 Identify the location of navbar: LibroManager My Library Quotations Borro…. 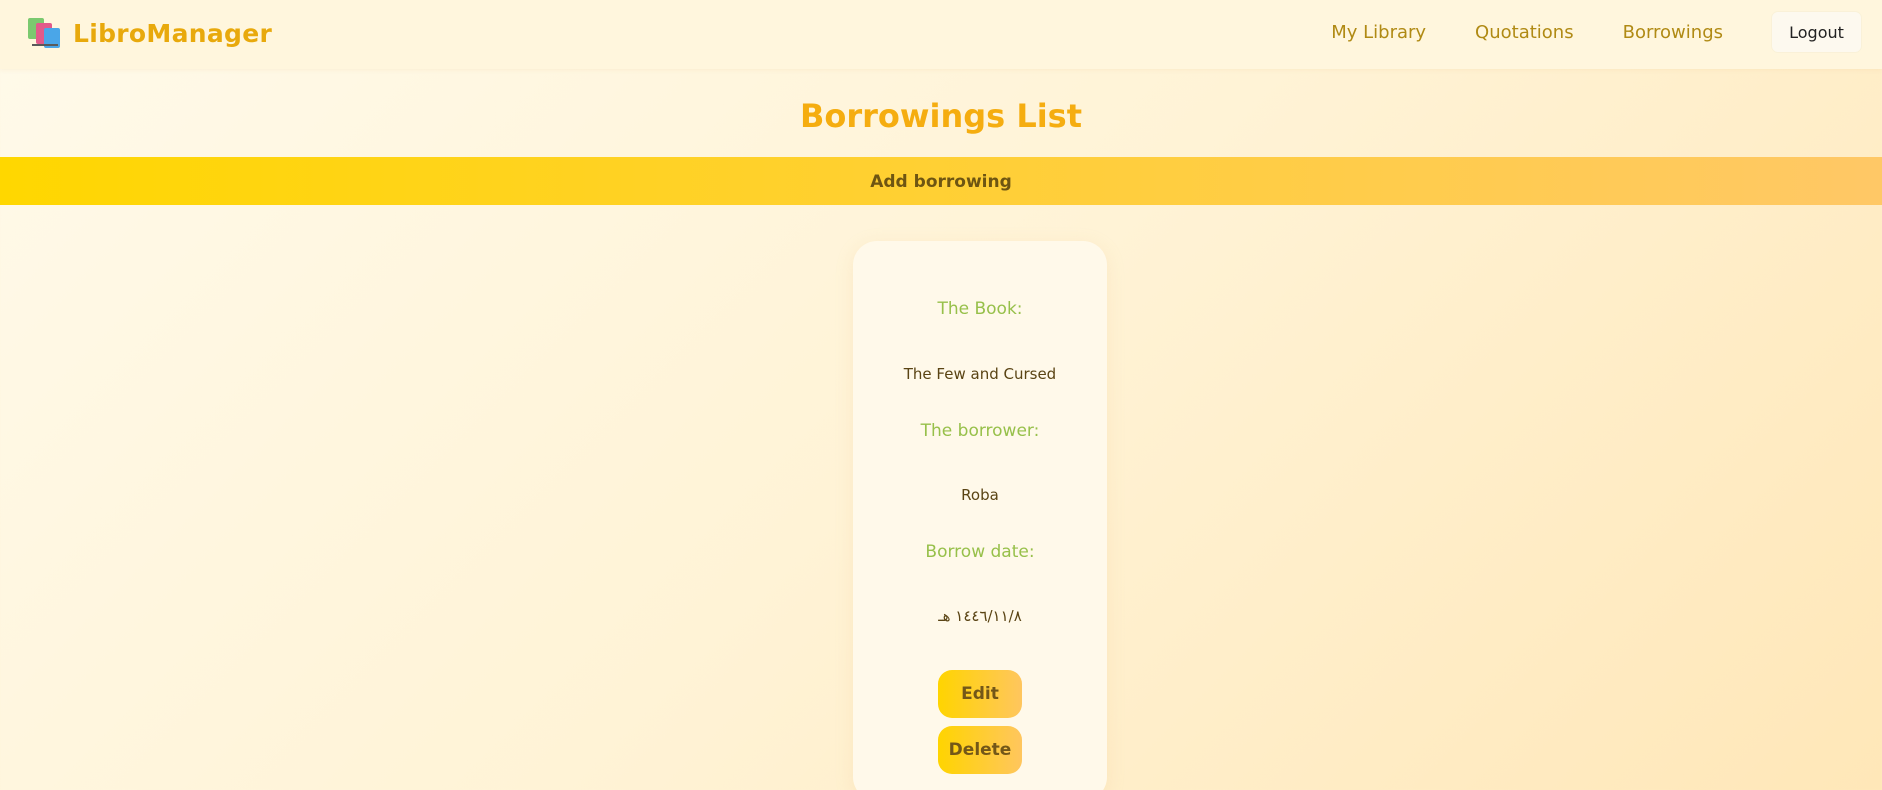
(941, 34).